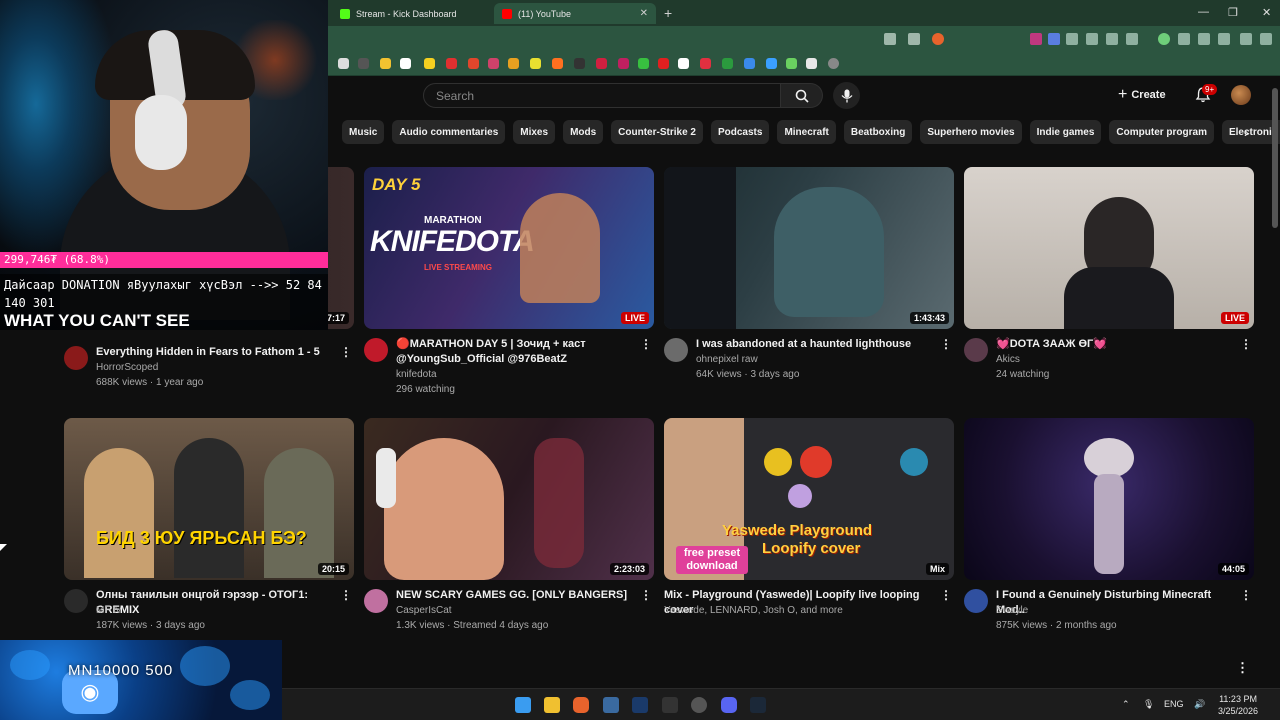 The height and width of the screenshot is (720, 1280). Describe the element at coordinates (1266, 12) in the screenshot. I see `close-window-button: ✕` at that location.